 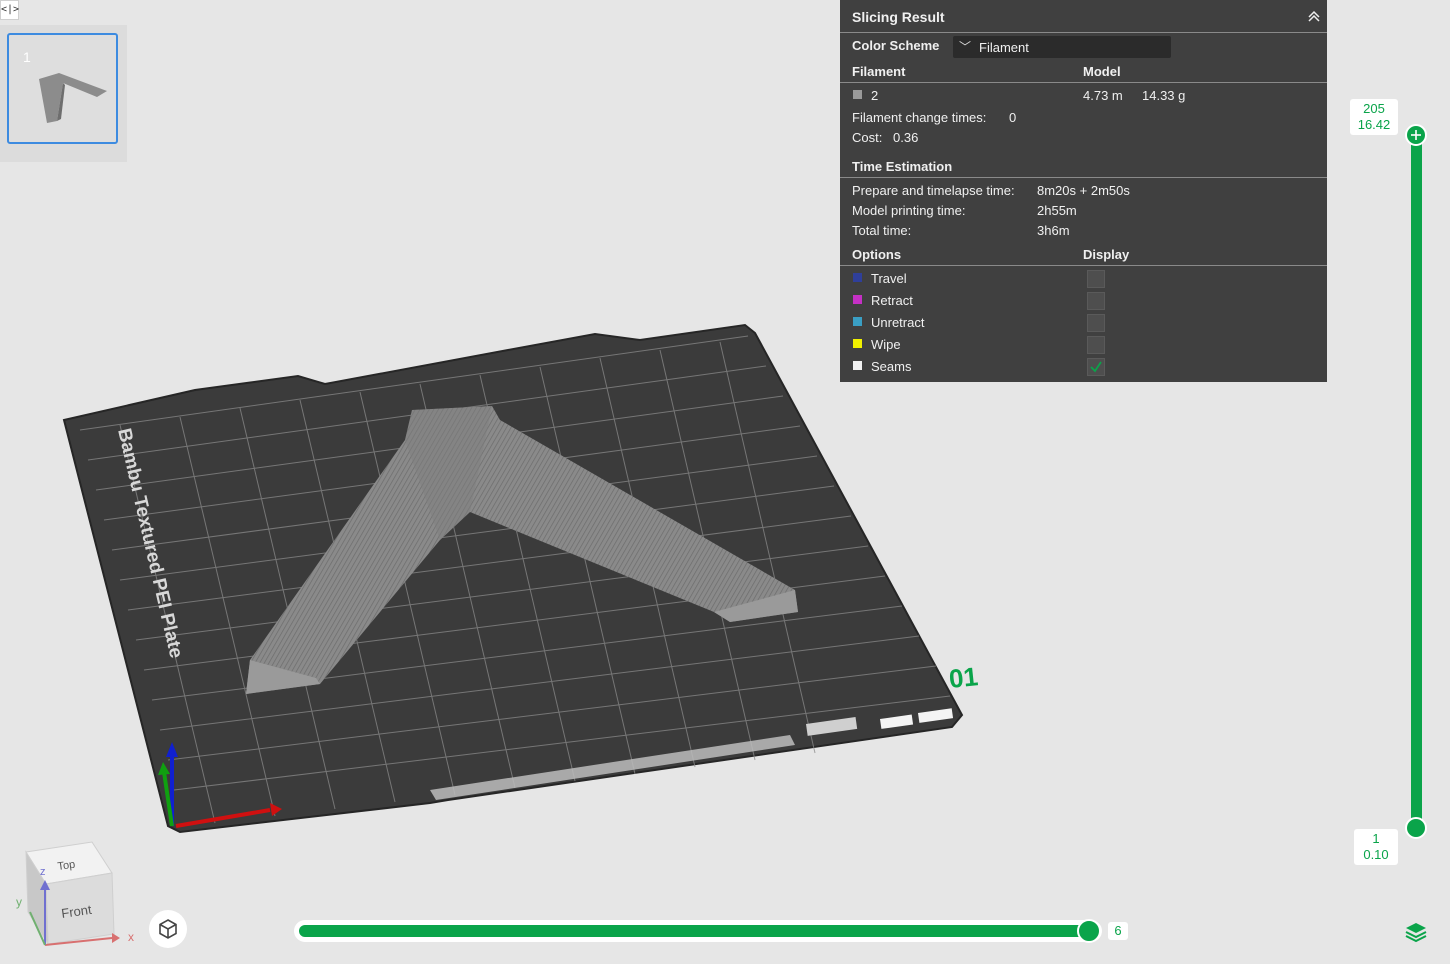 What do you see at coordinates (902, 166) in the screenshot?
I see `time-estimation-title: Time Estimation` at bounding box center [902, 166].